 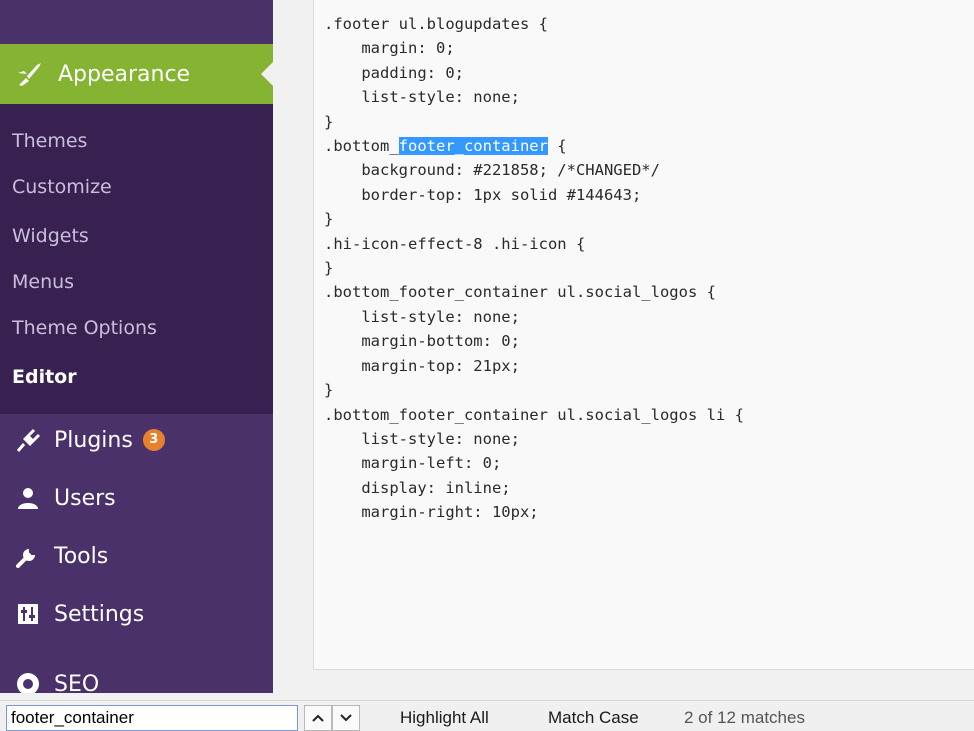 What do you see at coordinates (417, 487) in the screenshot?
I see `code-line: display: inline;` at bounding box center [417, 487].